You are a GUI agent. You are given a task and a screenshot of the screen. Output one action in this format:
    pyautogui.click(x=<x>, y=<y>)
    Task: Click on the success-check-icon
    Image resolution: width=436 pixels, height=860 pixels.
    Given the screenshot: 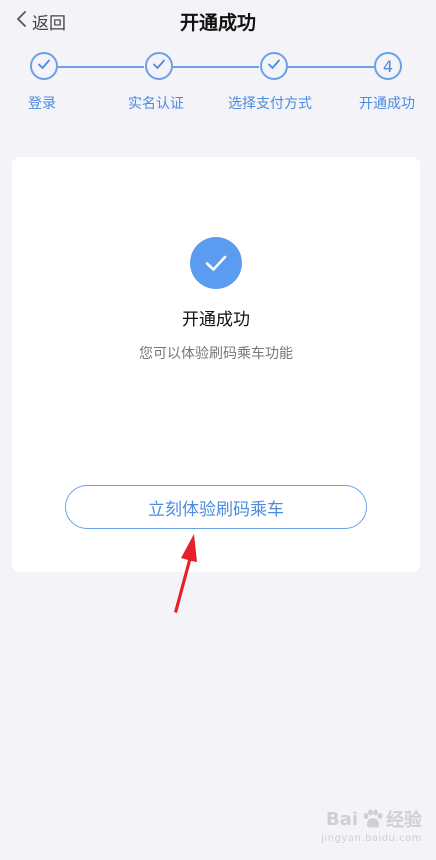 What is the action you would take?
    pyautogui.click(x=216, y=263)
    